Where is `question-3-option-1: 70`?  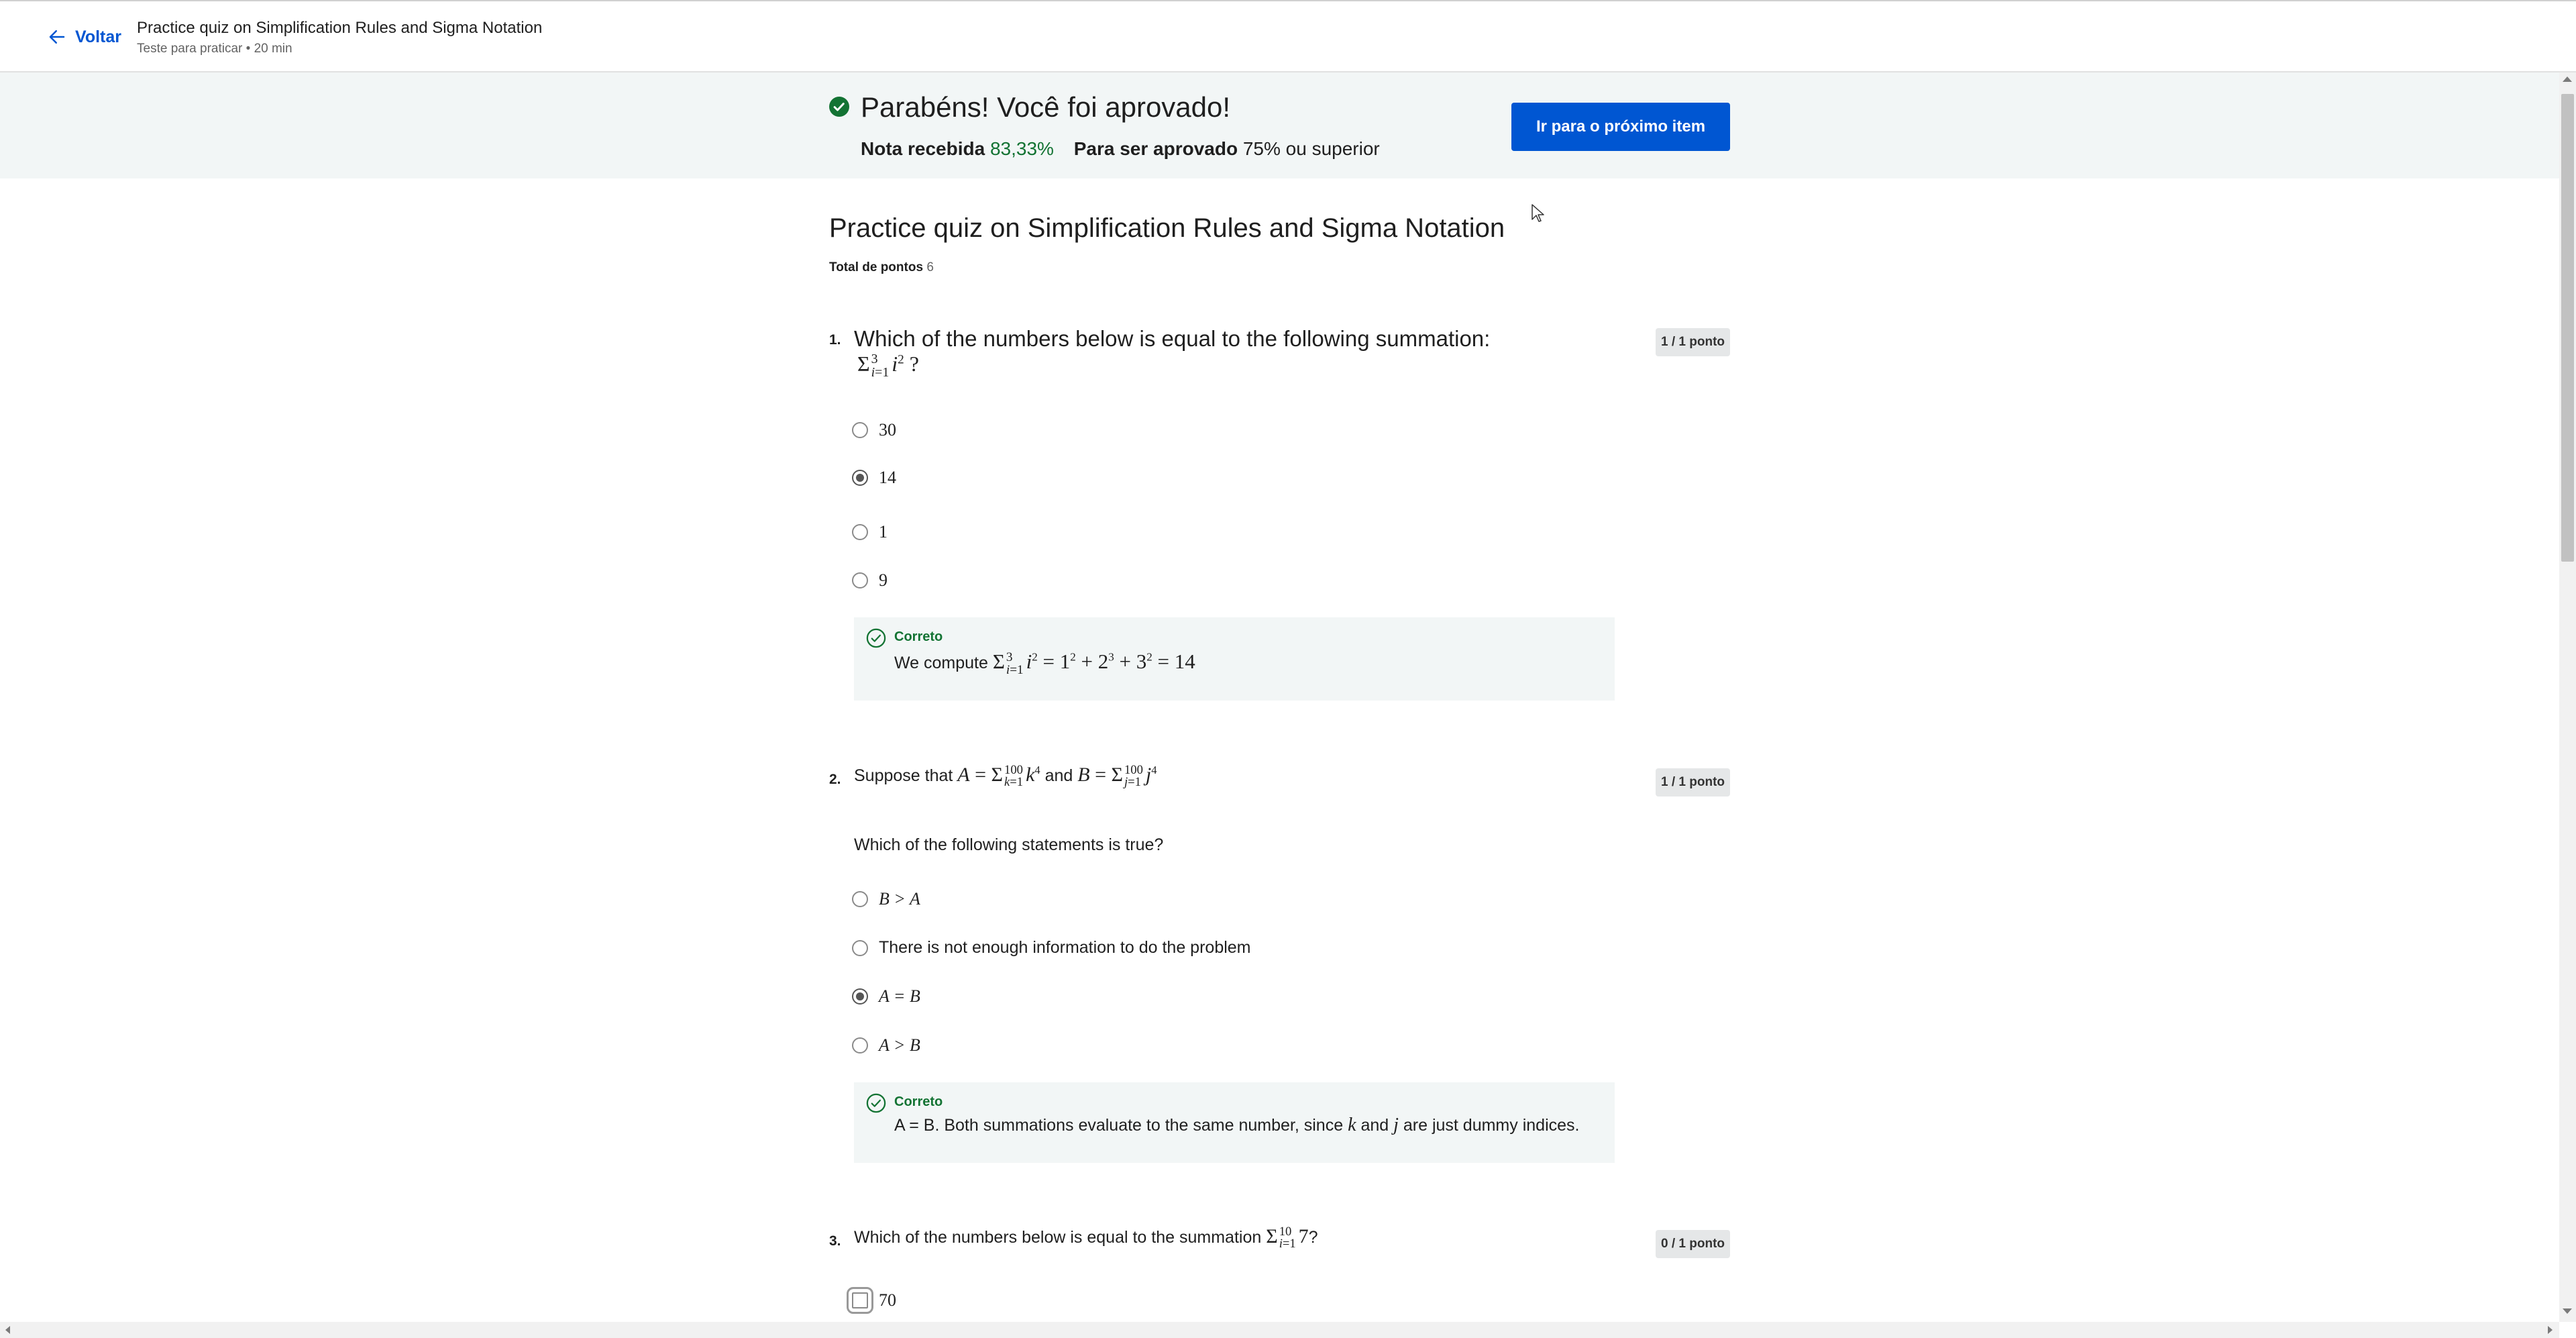
question-3-option-1: 70 is located at coordinates (871, 1300).